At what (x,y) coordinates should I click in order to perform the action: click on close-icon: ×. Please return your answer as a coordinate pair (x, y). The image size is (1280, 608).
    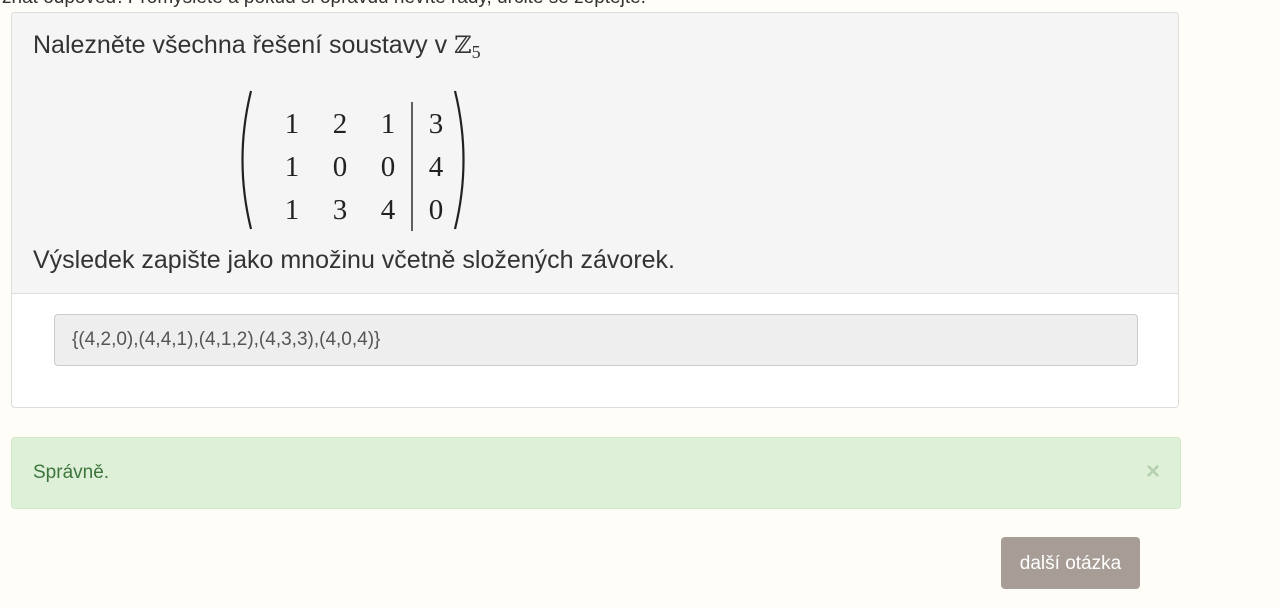
    Looking at the image, I should click on (1153, 472).